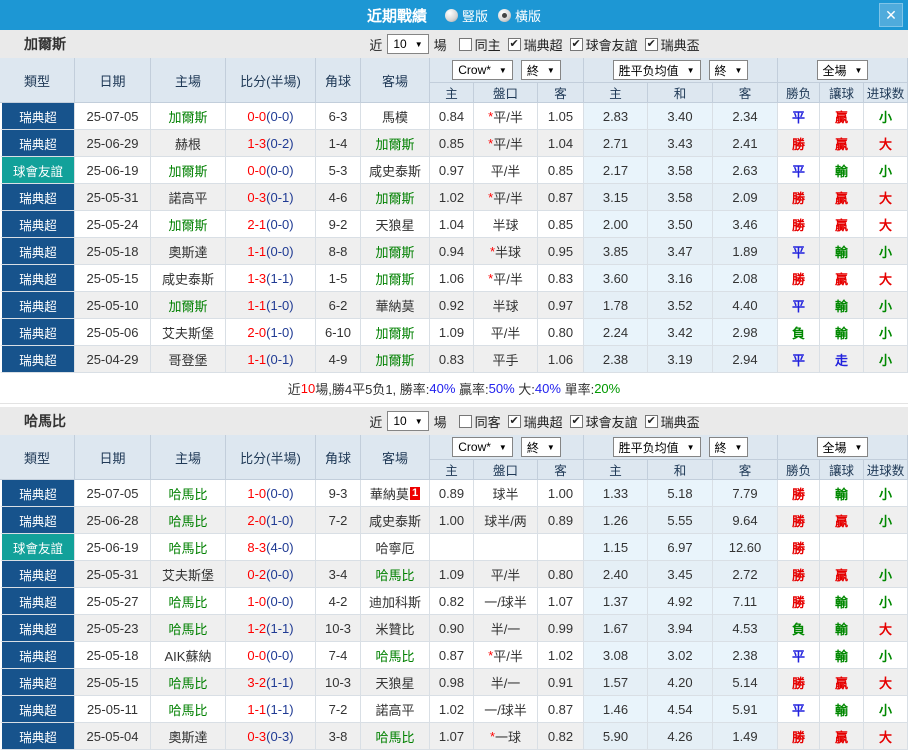 The width and height of the screenshot is (908, 750). I want to click on avg-home-cell: 2.40, so click(616, 574).